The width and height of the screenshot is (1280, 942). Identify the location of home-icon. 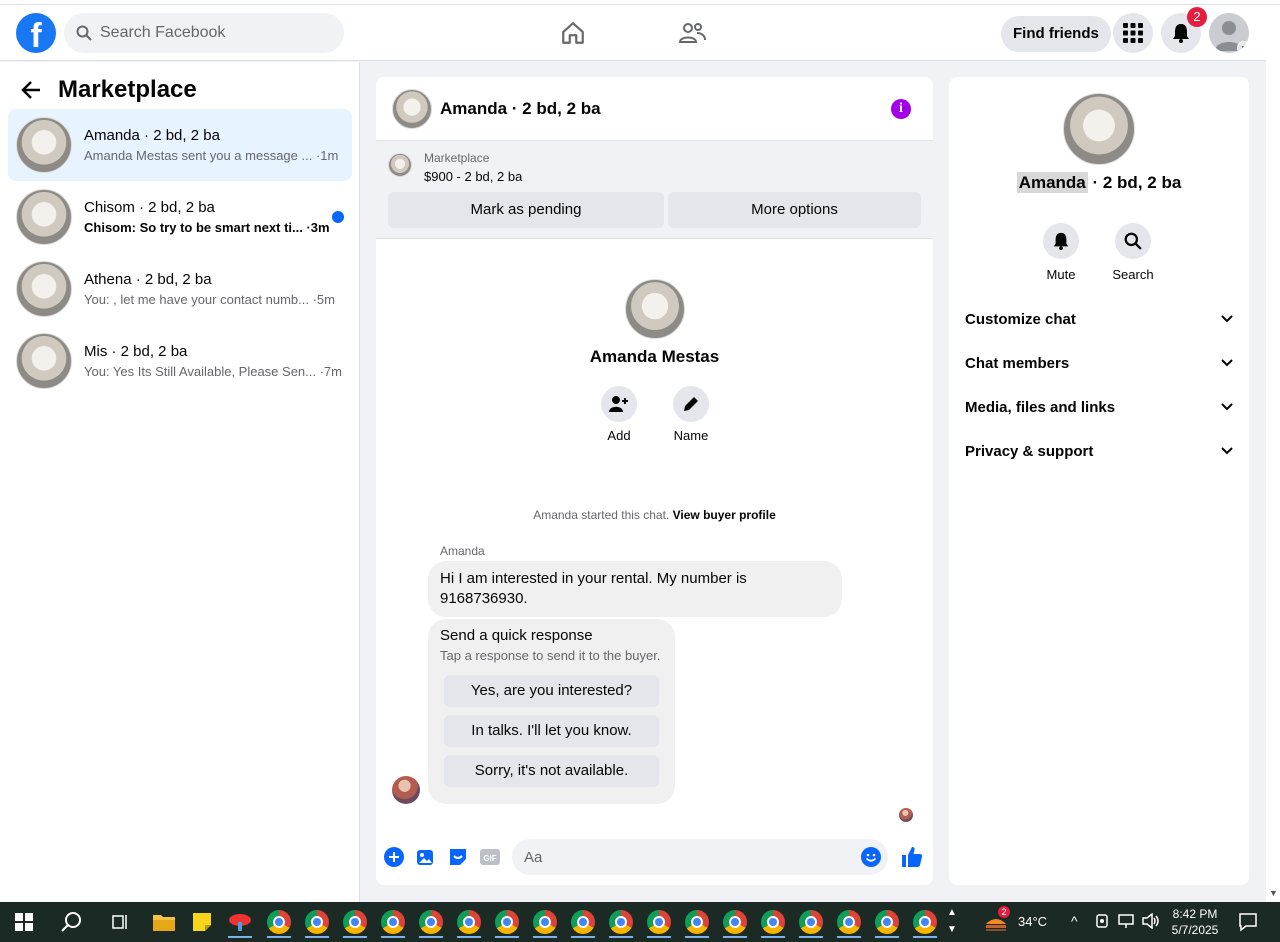
(573, 33).